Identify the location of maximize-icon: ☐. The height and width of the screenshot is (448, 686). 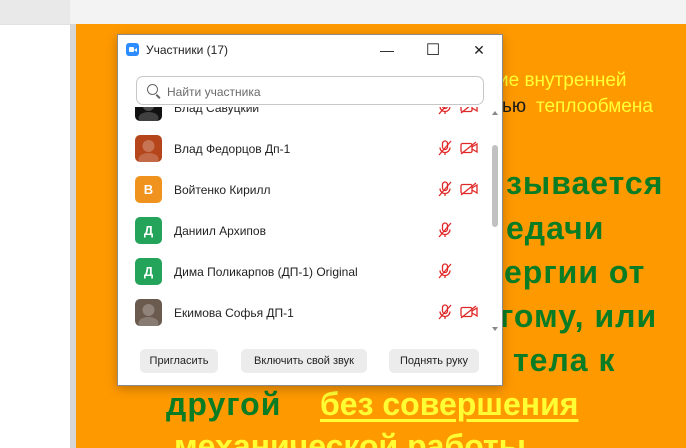
(433, 50).